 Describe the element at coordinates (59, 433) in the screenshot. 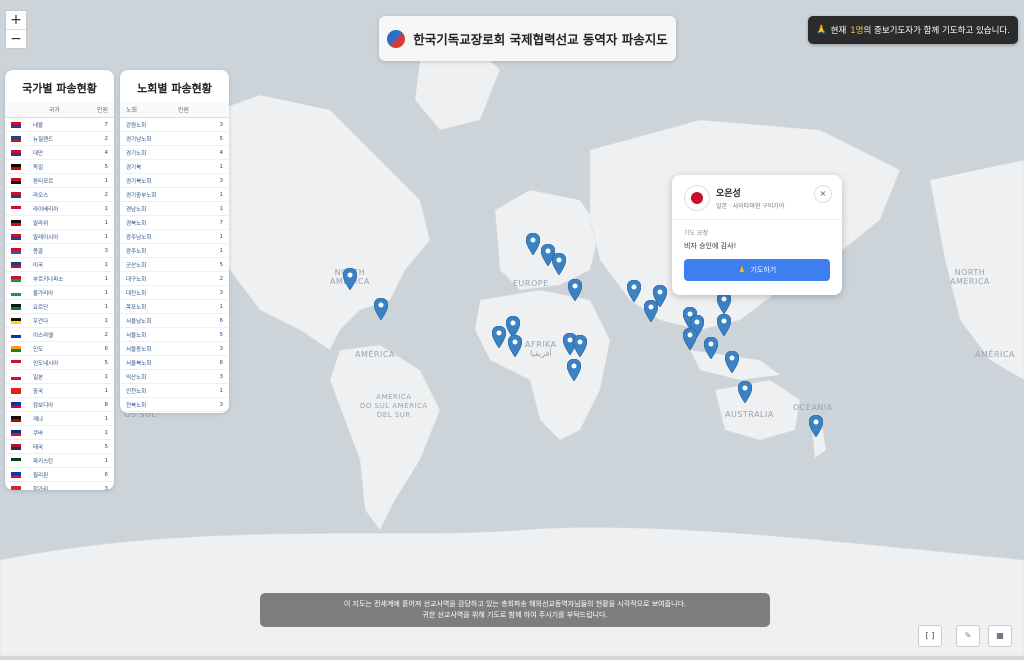

I see `country-row: 쿠바 1` at that location.